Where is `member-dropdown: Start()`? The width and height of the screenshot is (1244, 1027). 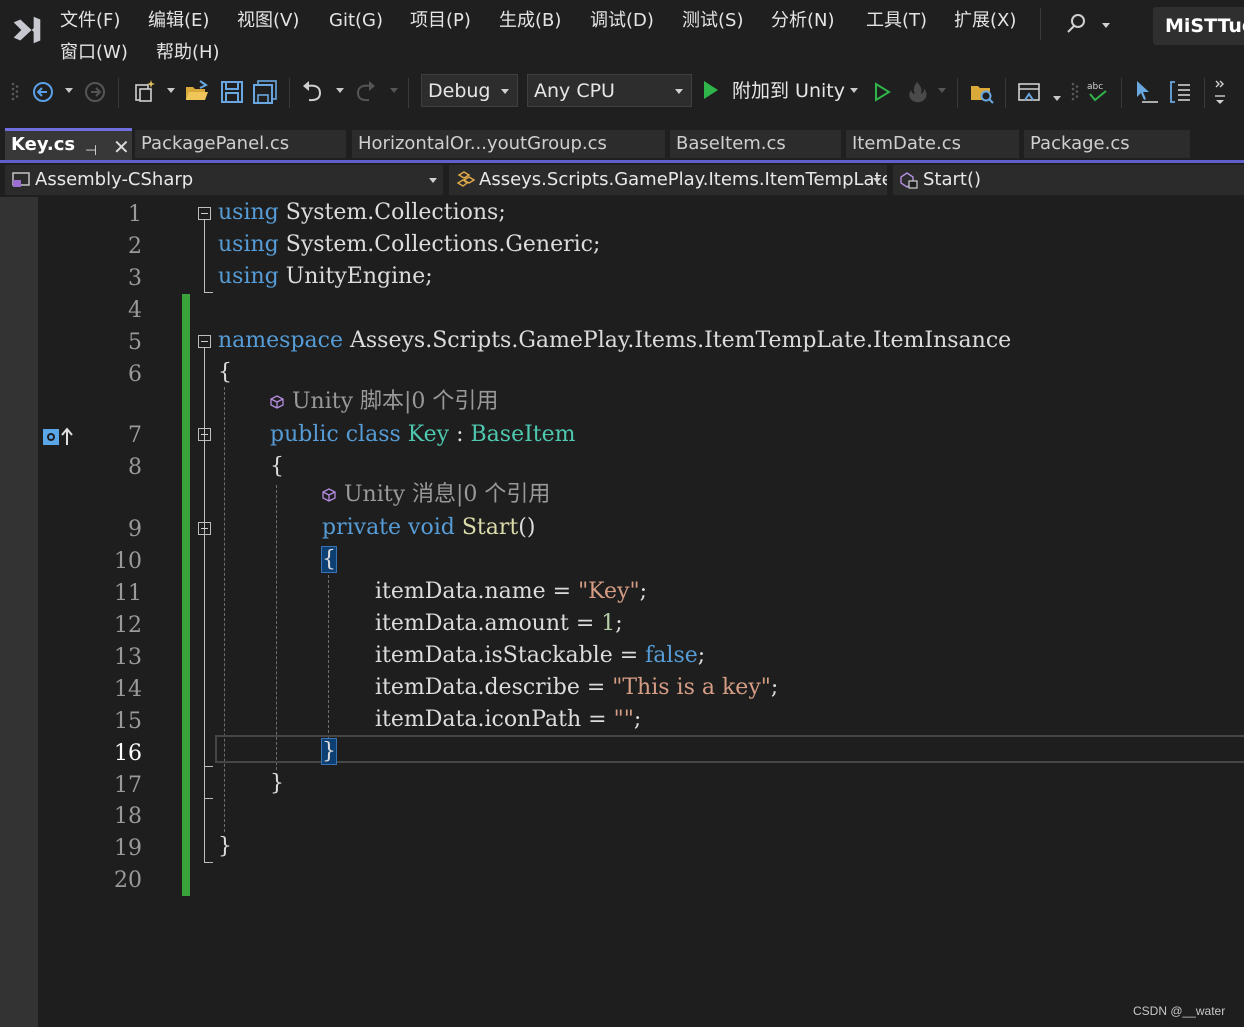
member-dropdown: Start() is located at coordinates (1068, 180).